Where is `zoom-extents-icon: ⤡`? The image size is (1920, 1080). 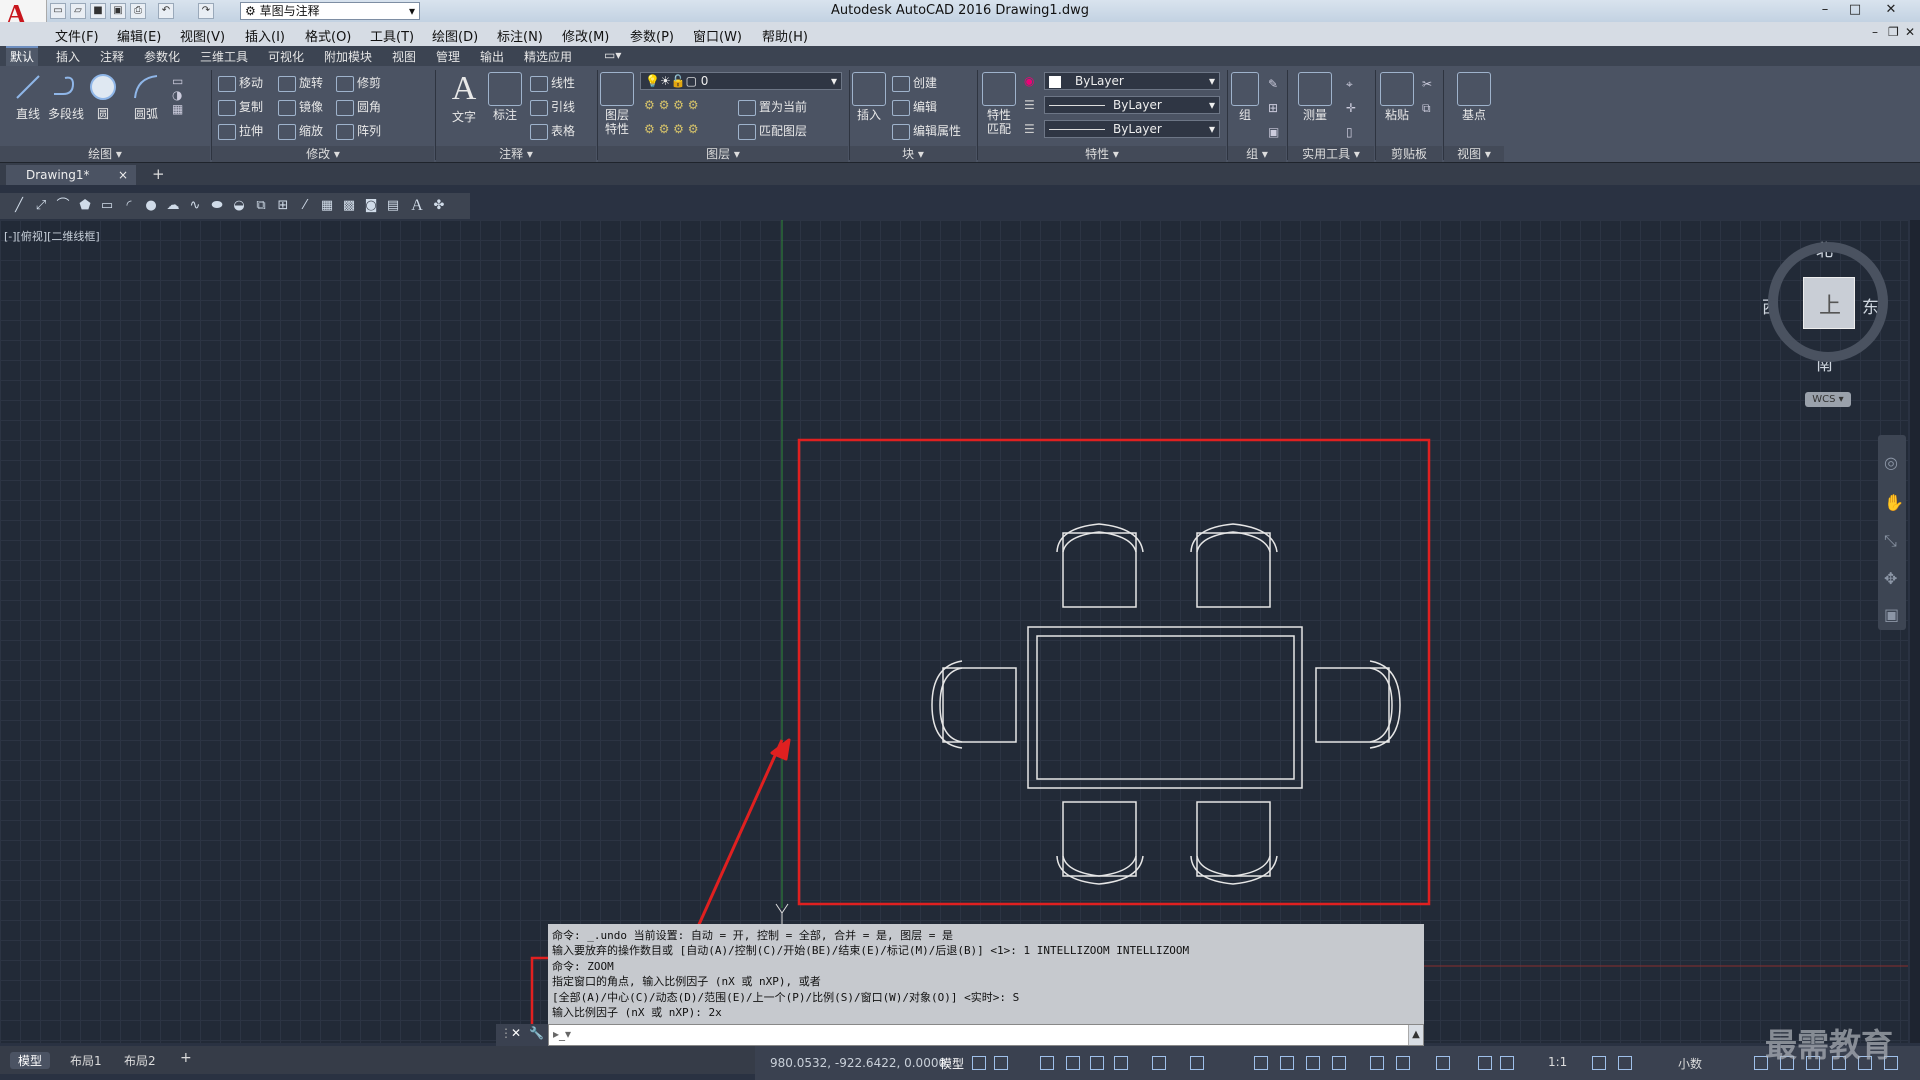 zoom-extents-icon: ⤡ is located at coordinates (1890, 541).